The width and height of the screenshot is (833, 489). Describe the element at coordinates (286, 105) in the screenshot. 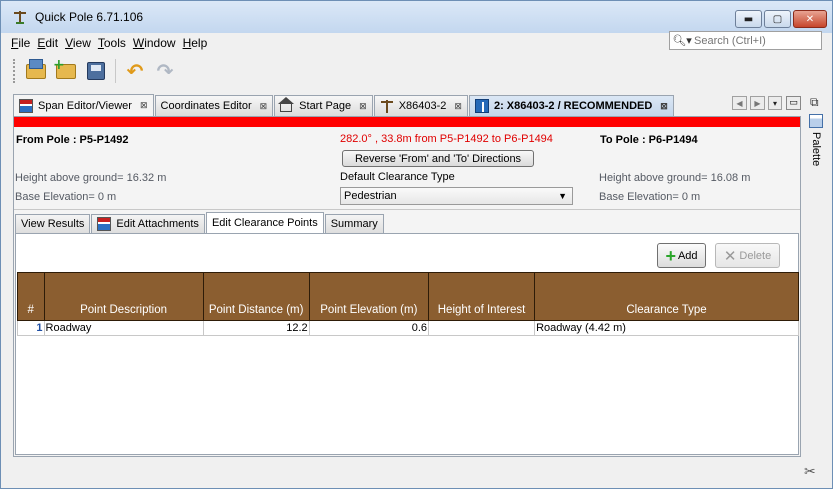

I see `house-icon` at that location.